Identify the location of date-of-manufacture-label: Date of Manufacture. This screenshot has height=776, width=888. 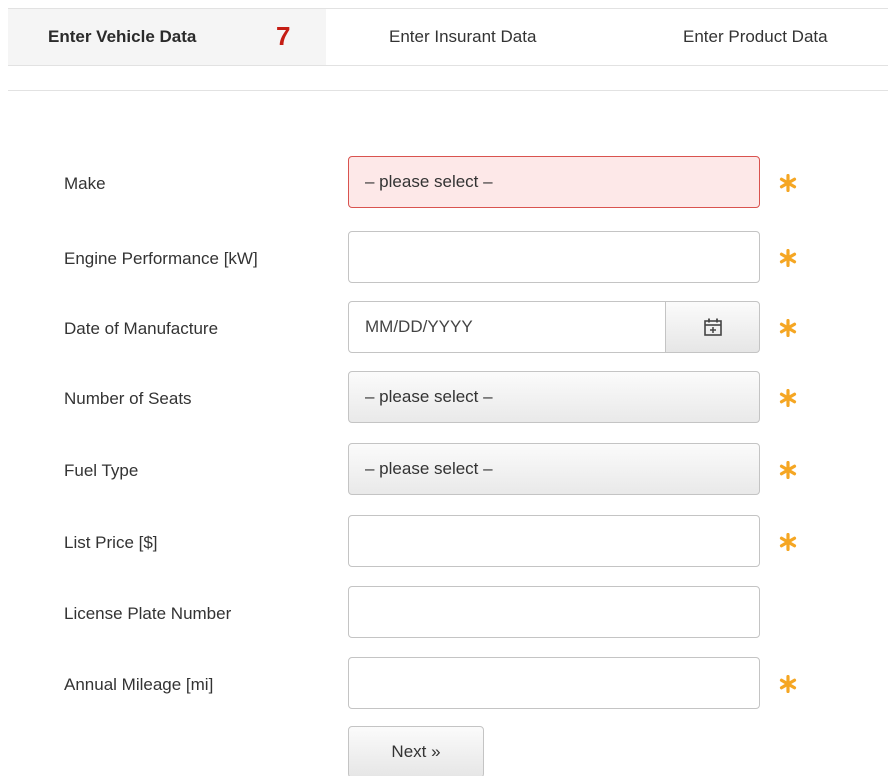
(141, 328).